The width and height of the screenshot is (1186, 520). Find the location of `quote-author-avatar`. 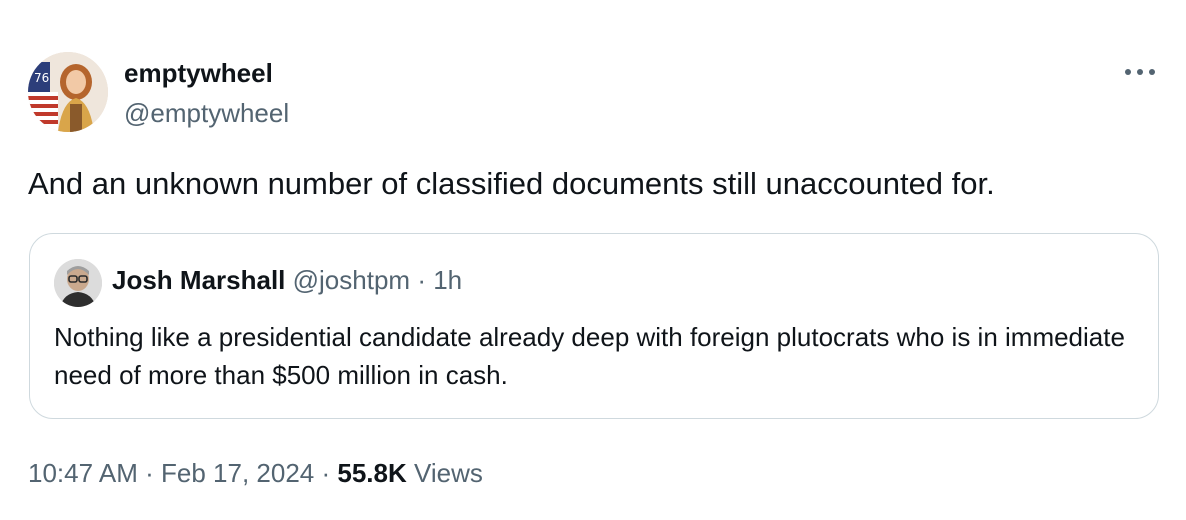

quote-author-avatar is located at coordinates (78, 283).